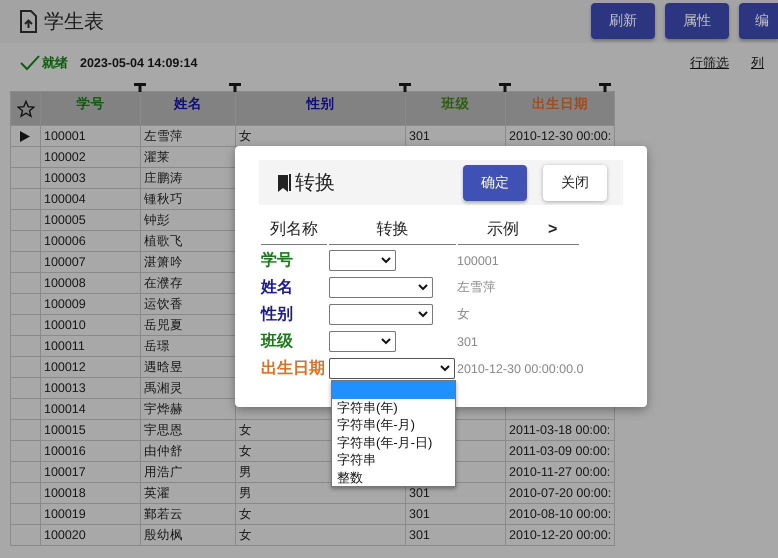  I want to click on star-icon, so click(25, 109).